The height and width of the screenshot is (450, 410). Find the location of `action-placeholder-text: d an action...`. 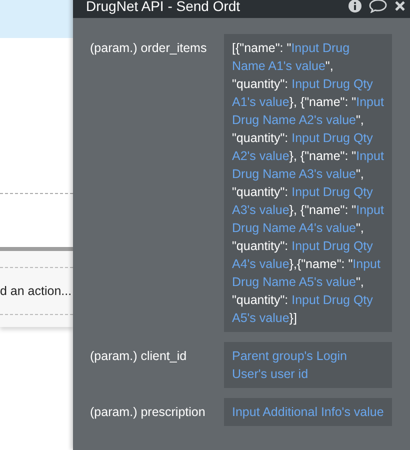

action-placeholder-text: d an action... is located at coordinates (36, 291).